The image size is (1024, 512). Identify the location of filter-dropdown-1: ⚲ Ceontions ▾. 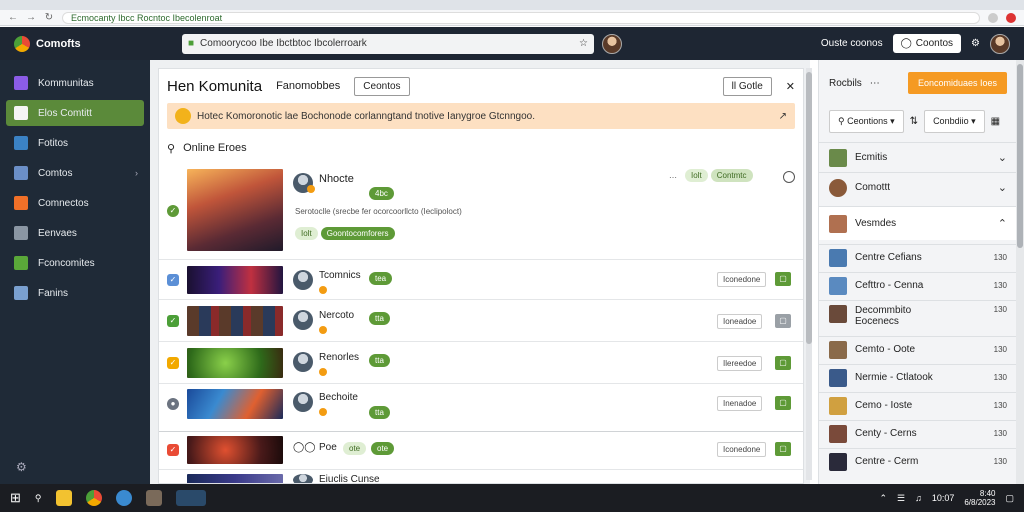
(866, 121).